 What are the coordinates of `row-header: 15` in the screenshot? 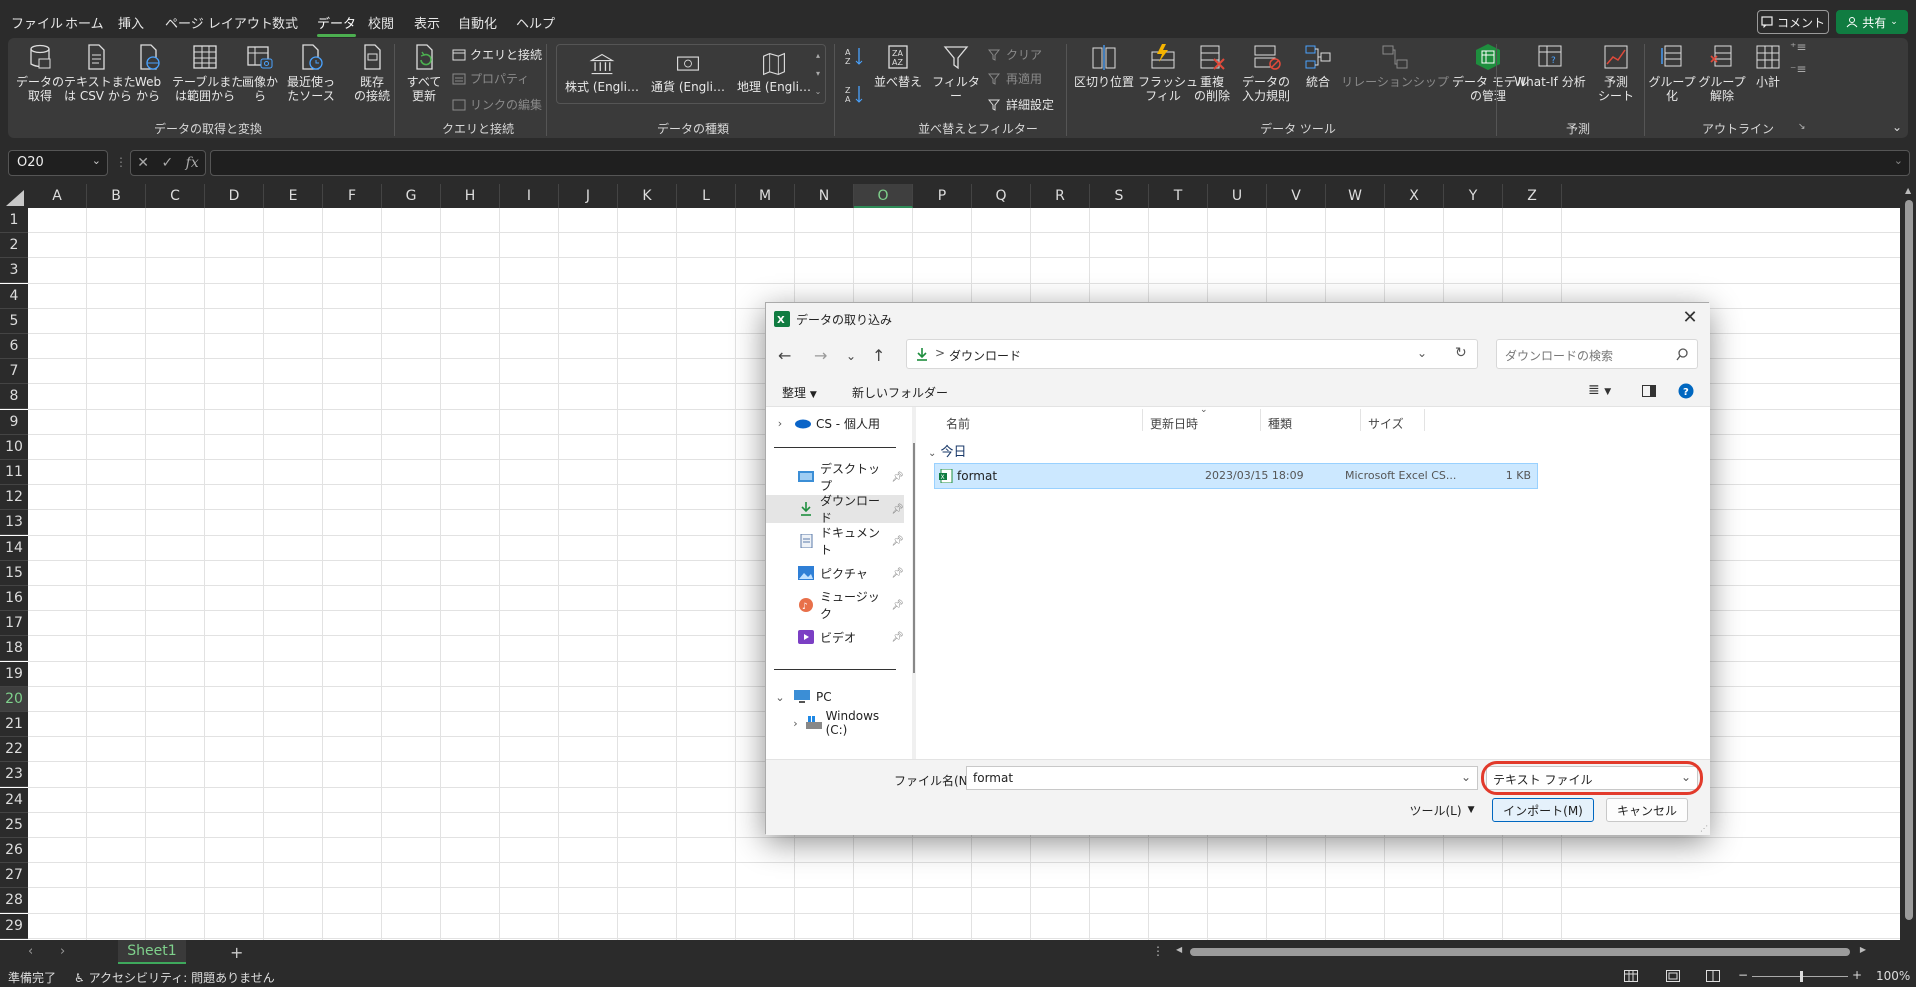 It's located at (14, 573).